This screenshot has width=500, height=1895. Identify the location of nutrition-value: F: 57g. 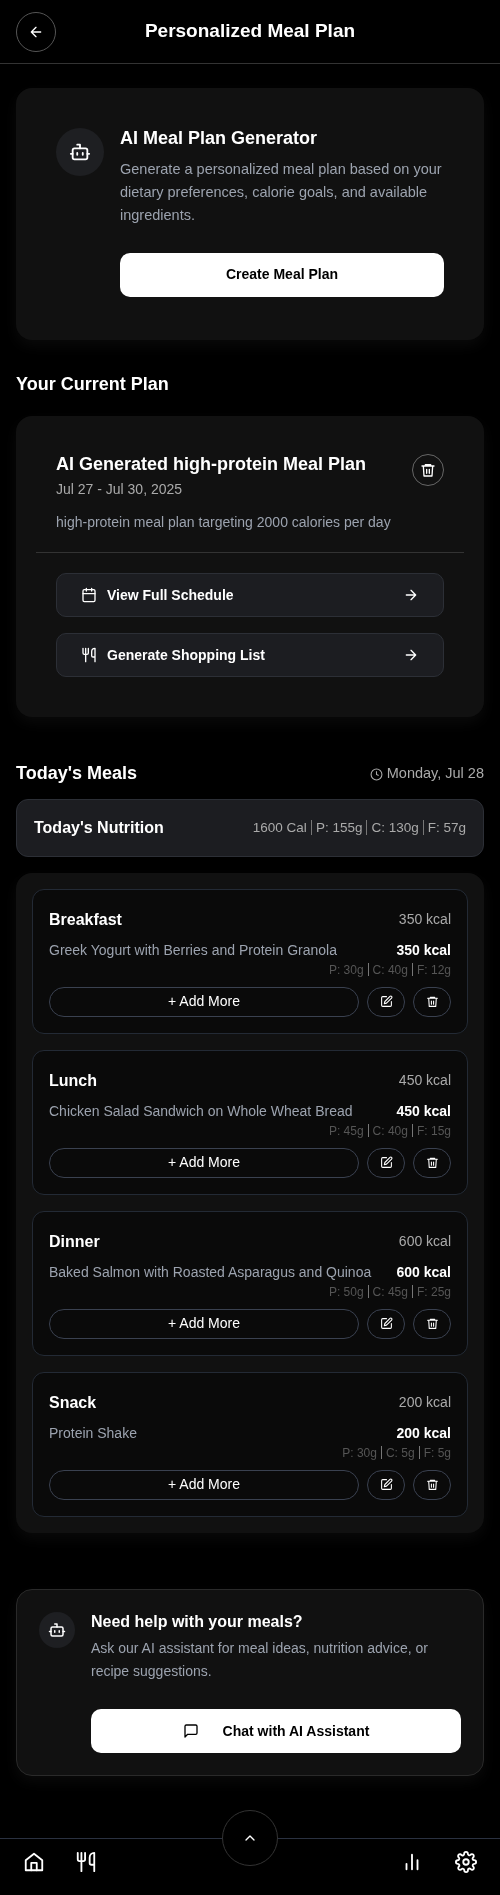
(446, 827).